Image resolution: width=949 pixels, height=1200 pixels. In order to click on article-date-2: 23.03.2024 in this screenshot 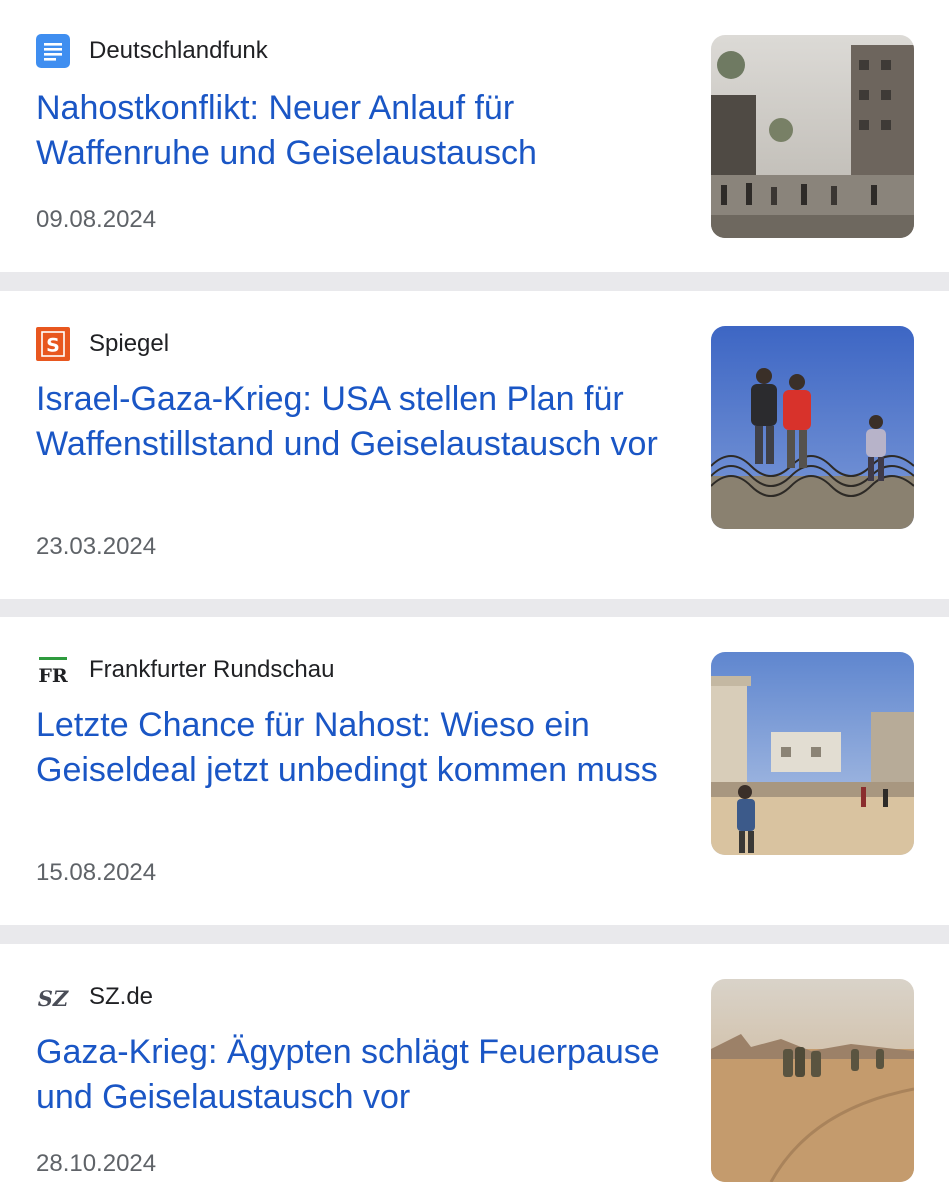, I will do `click(96, 546)`.